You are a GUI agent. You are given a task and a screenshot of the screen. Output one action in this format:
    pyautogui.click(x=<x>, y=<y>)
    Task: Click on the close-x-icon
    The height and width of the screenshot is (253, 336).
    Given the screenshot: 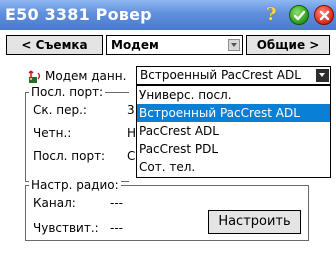 What is the action you would take?
    pyautogui.click(x=324, y=15)
    